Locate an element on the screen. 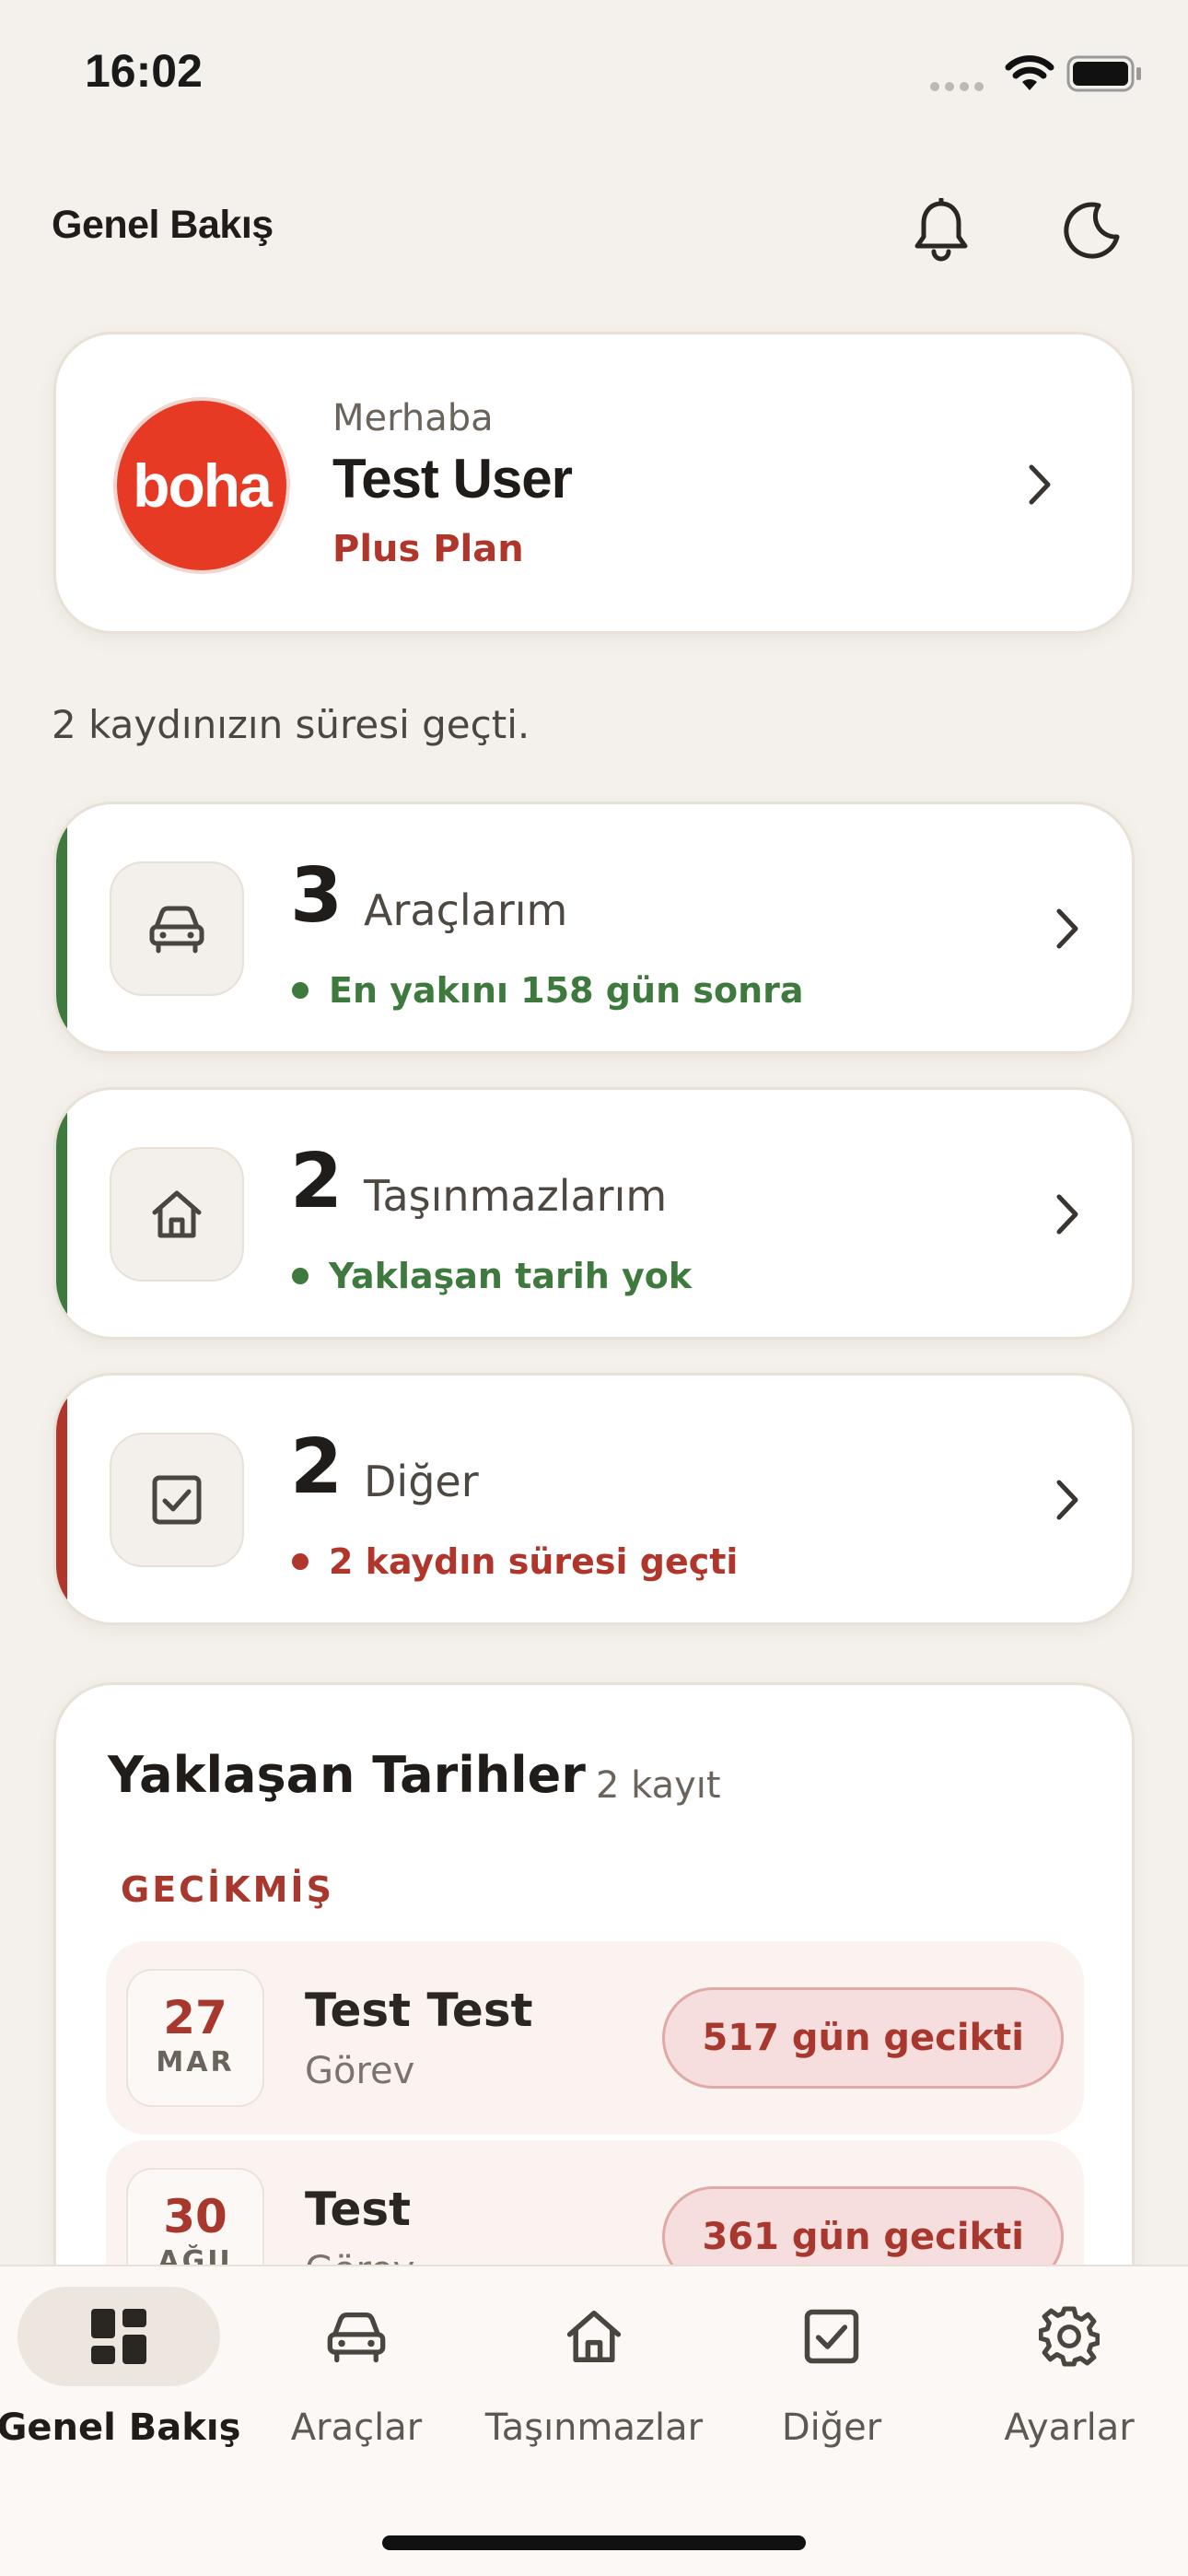 This screenshot has height=2576, width=1188. category-card-properties: 2 Taşınmazlarım Yaklaşan tarih yok is located at coordinates (594, 1213).